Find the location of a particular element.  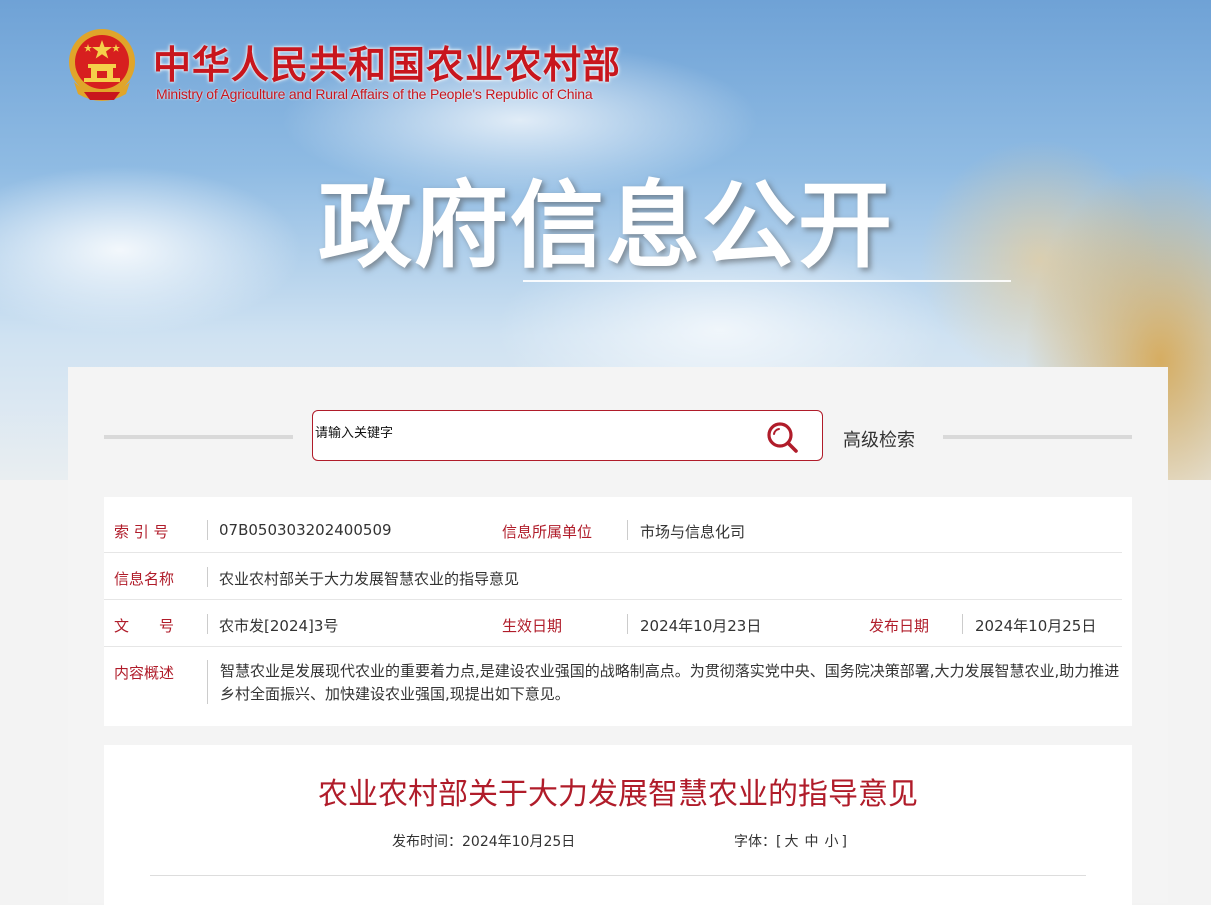

font-size-selector: 字体：[大中小] is located at coordinates (790, 841).